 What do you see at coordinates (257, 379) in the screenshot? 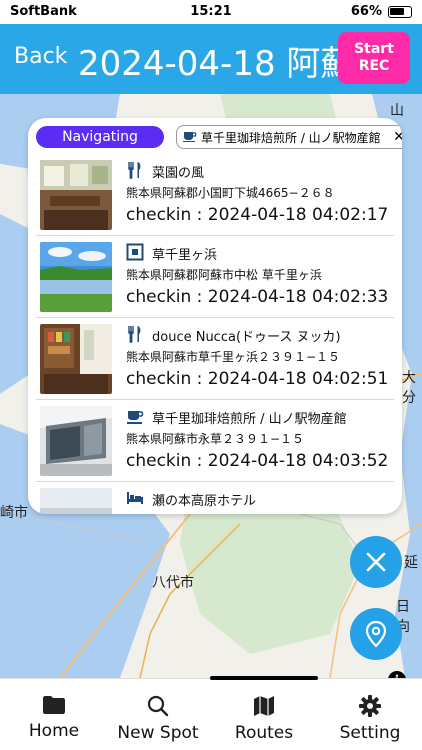
I see `spot-checkin: checkin : 2024-04-18 04:02:51` at bounding box center [257, 379].